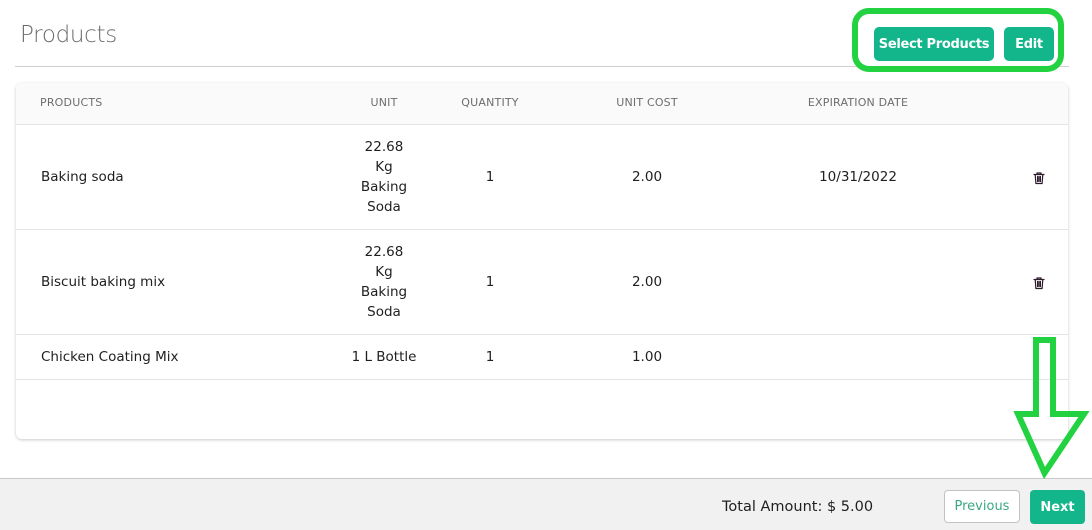 The height and width of the screenshot is (530, 1092). Describe the element at coordinates (82, 177) in the screenshot. I see `product-name: Baking soda` at that location.